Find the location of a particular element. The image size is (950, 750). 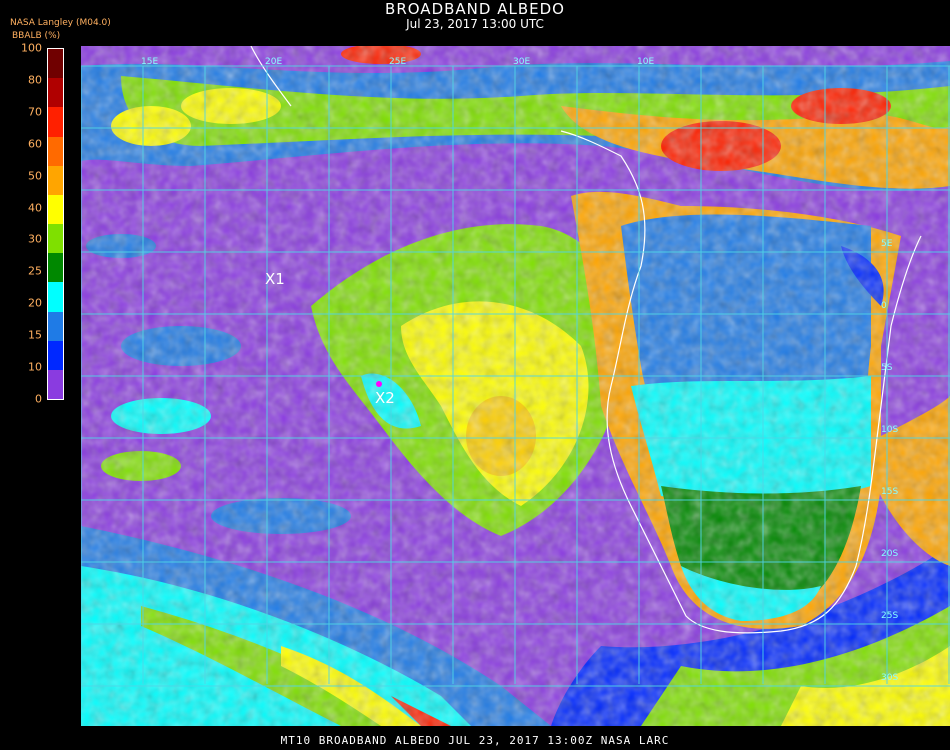

legend-tick-label: 20 is located at coordinates (35, 303).